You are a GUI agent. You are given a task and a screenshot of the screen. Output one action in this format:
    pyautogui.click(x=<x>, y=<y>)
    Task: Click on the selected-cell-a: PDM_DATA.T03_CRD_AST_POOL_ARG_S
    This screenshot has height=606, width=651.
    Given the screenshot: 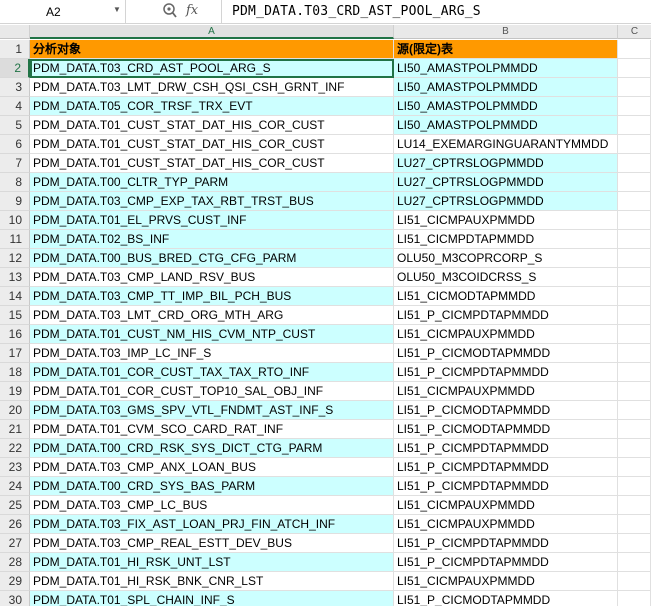 What is the action you would take?
    pyautogui.click(x=212, y=68)
    